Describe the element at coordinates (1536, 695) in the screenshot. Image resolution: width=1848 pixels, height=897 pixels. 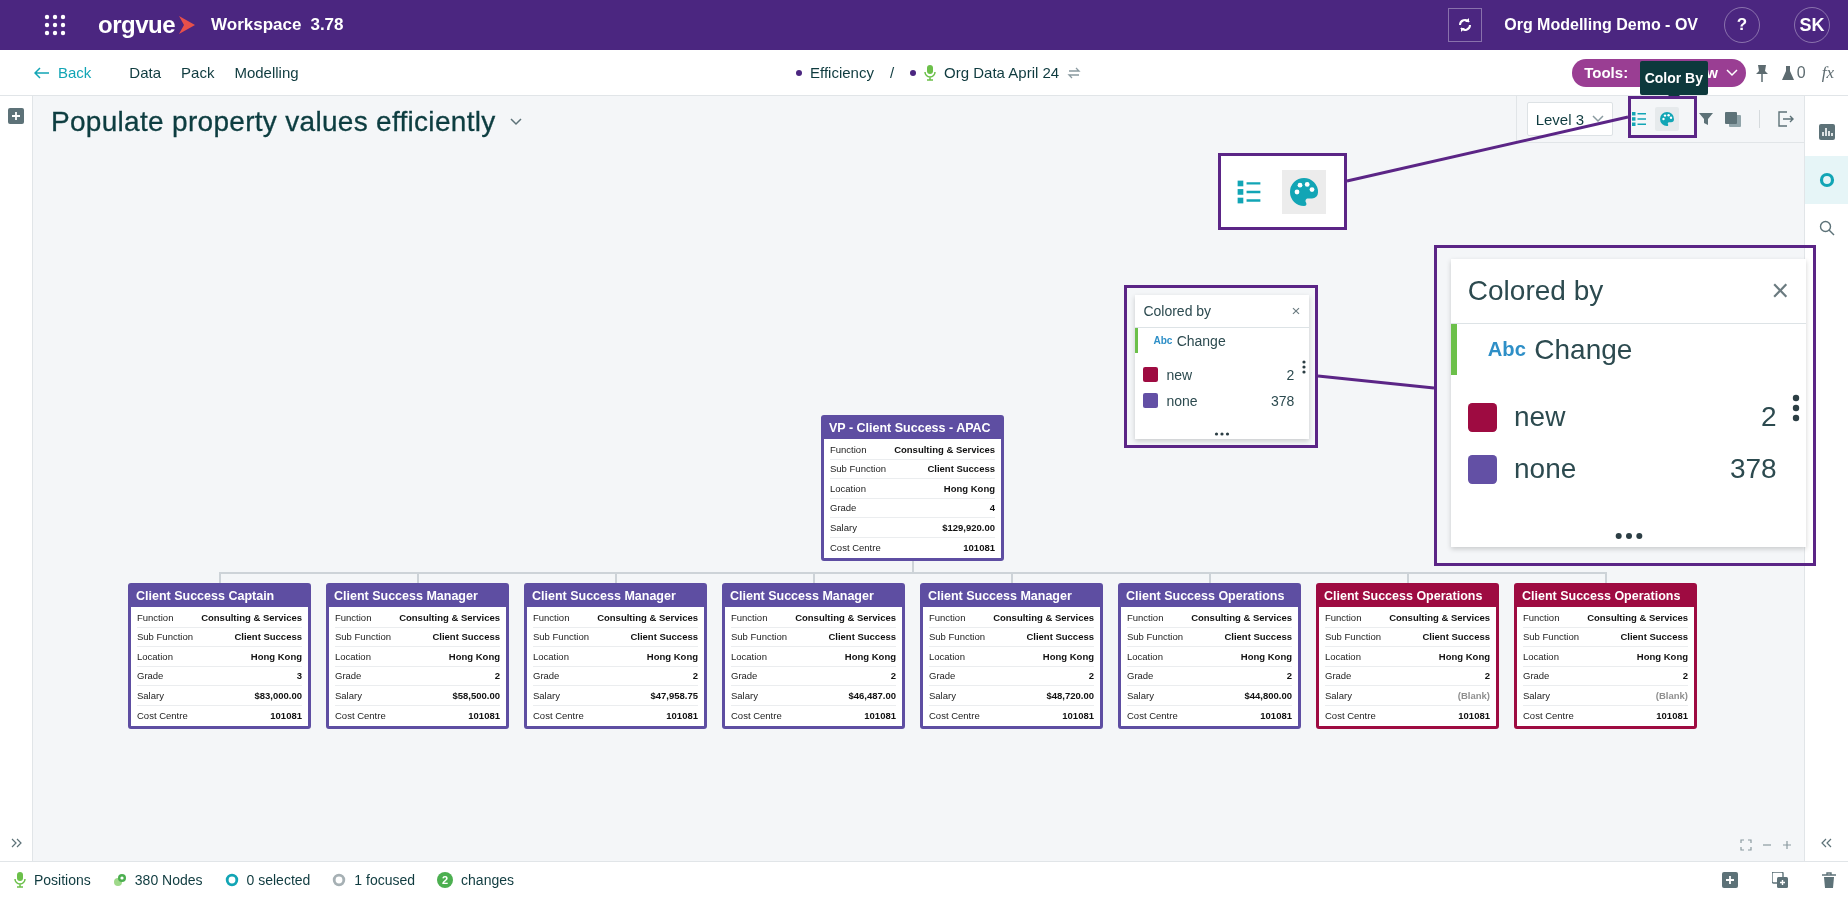
I see `field-label: Salary` at that location.